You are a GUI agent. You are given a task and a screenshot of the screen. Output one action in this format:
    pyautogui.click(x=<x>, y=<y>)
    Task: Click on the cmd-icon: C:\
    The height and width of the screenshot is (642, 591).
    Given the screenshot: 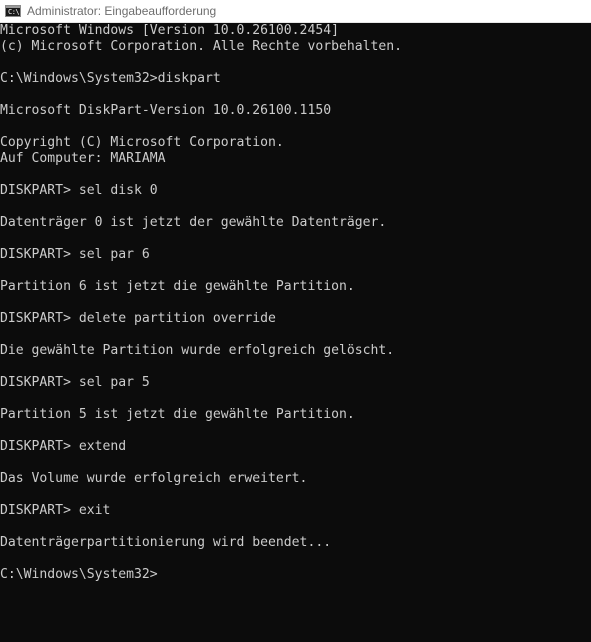 What is the action you would take?
    pyautogui.click(x=13, y=11)
    